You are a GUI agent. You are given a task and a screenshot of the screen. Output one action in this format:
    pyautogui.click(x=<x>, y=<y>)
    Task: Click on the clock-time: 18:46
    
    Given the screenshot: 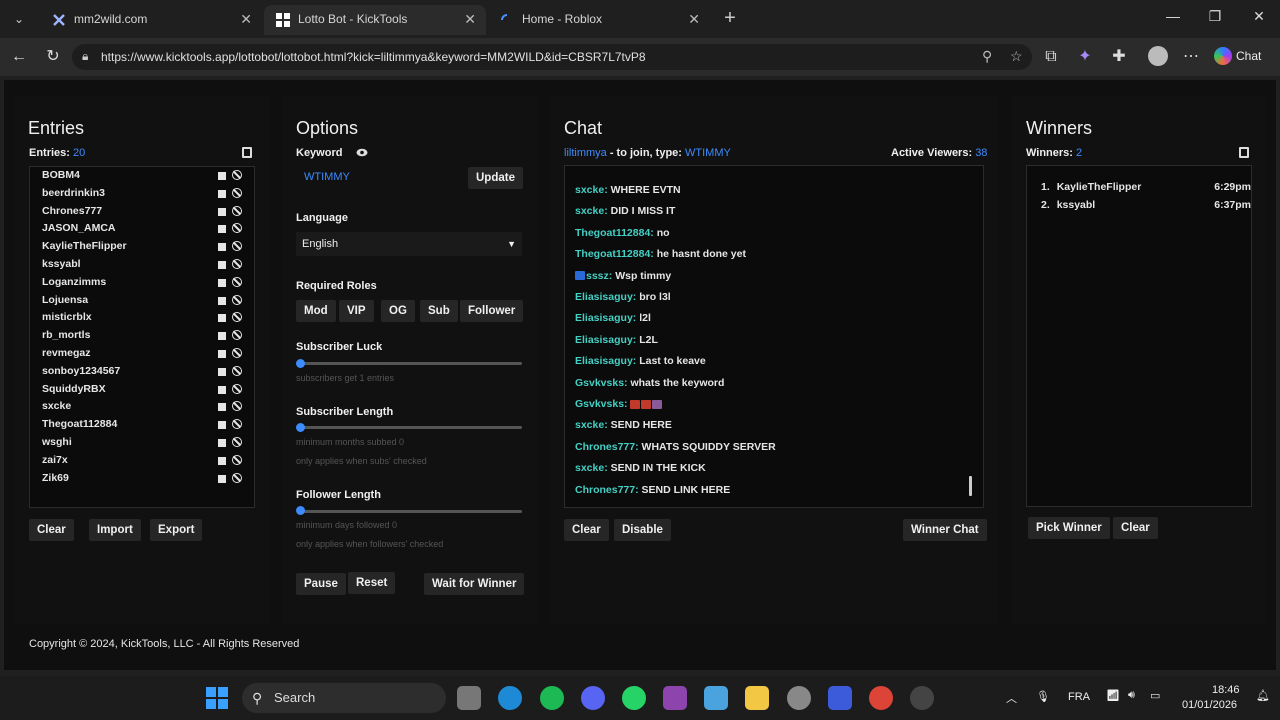 What is the action you would take?
    pyautogui.click(x=1226, y=690)
    